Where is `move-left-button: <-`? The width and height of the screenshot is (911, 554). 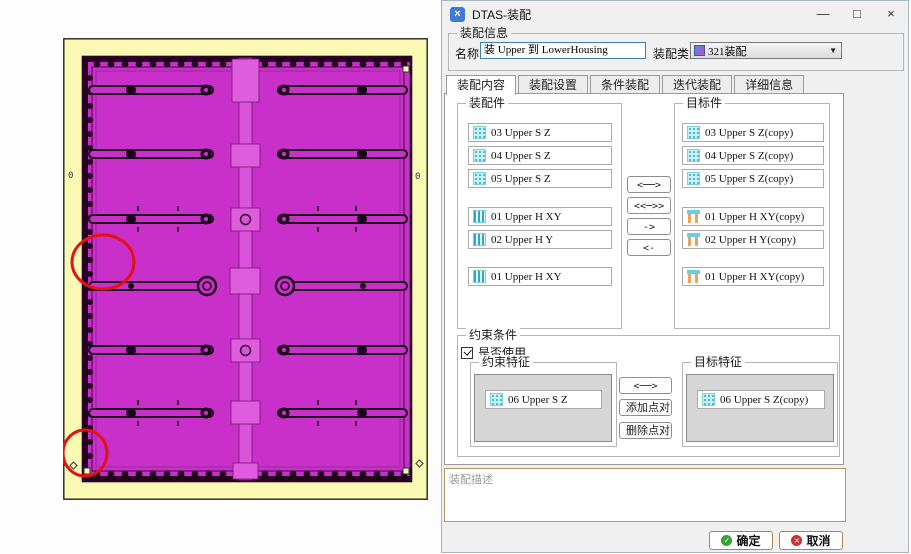
move-left-button: <- is located at coordinates (649, 247).